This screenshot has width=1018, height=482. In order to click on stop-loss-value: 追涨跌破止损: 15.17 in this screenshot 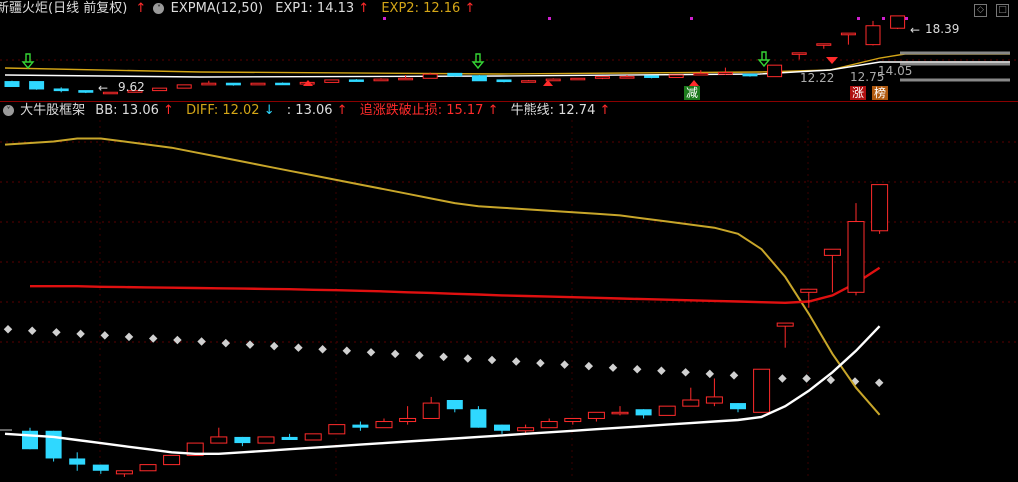, I will do `click(421, 110)`.